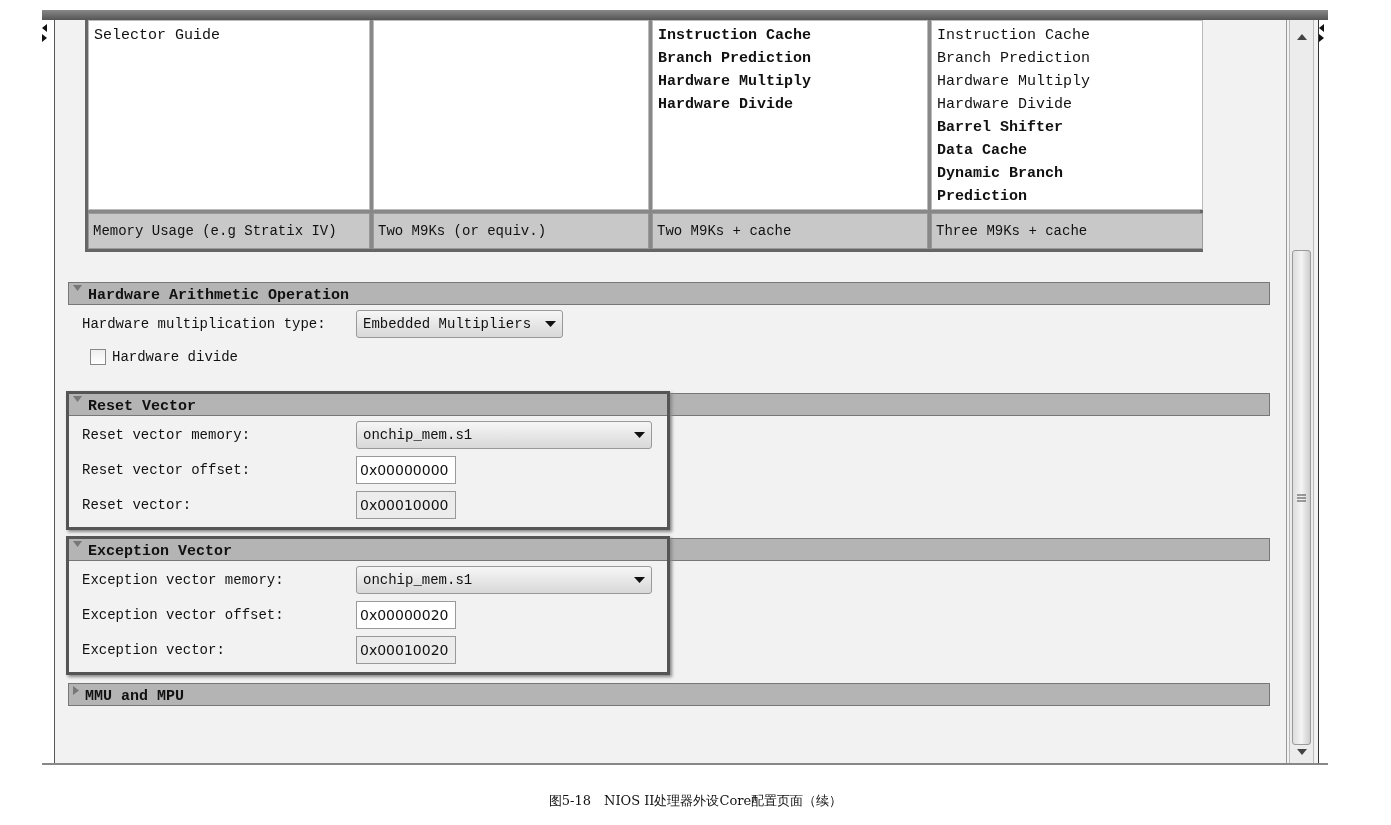  I want to click on scroll-down-icon, so click(1301, 752).